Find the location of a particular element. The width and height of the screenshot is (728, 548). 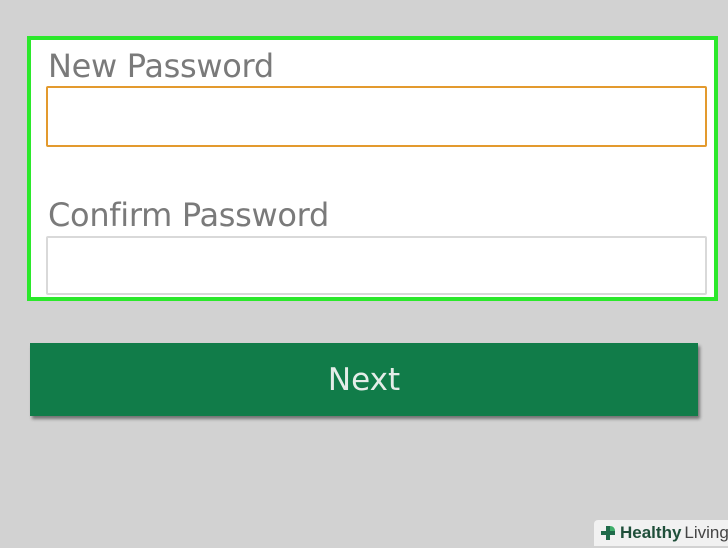

healthy-living-watermark: Healthy Living is located at coordinates (661, 533).